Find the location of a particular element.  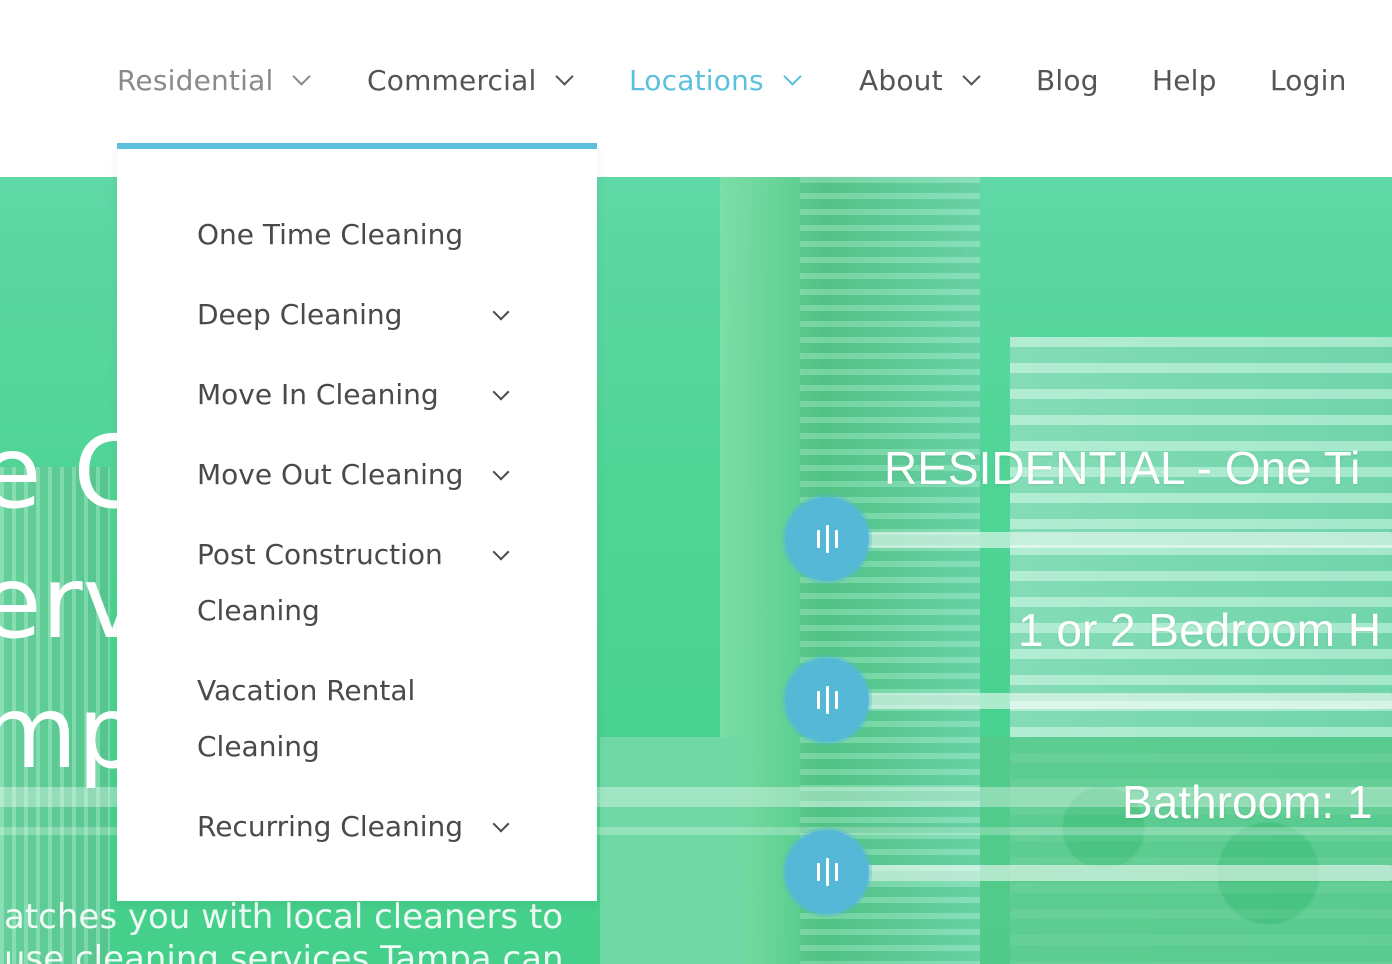

background-building is located at coordinates (670, 850).